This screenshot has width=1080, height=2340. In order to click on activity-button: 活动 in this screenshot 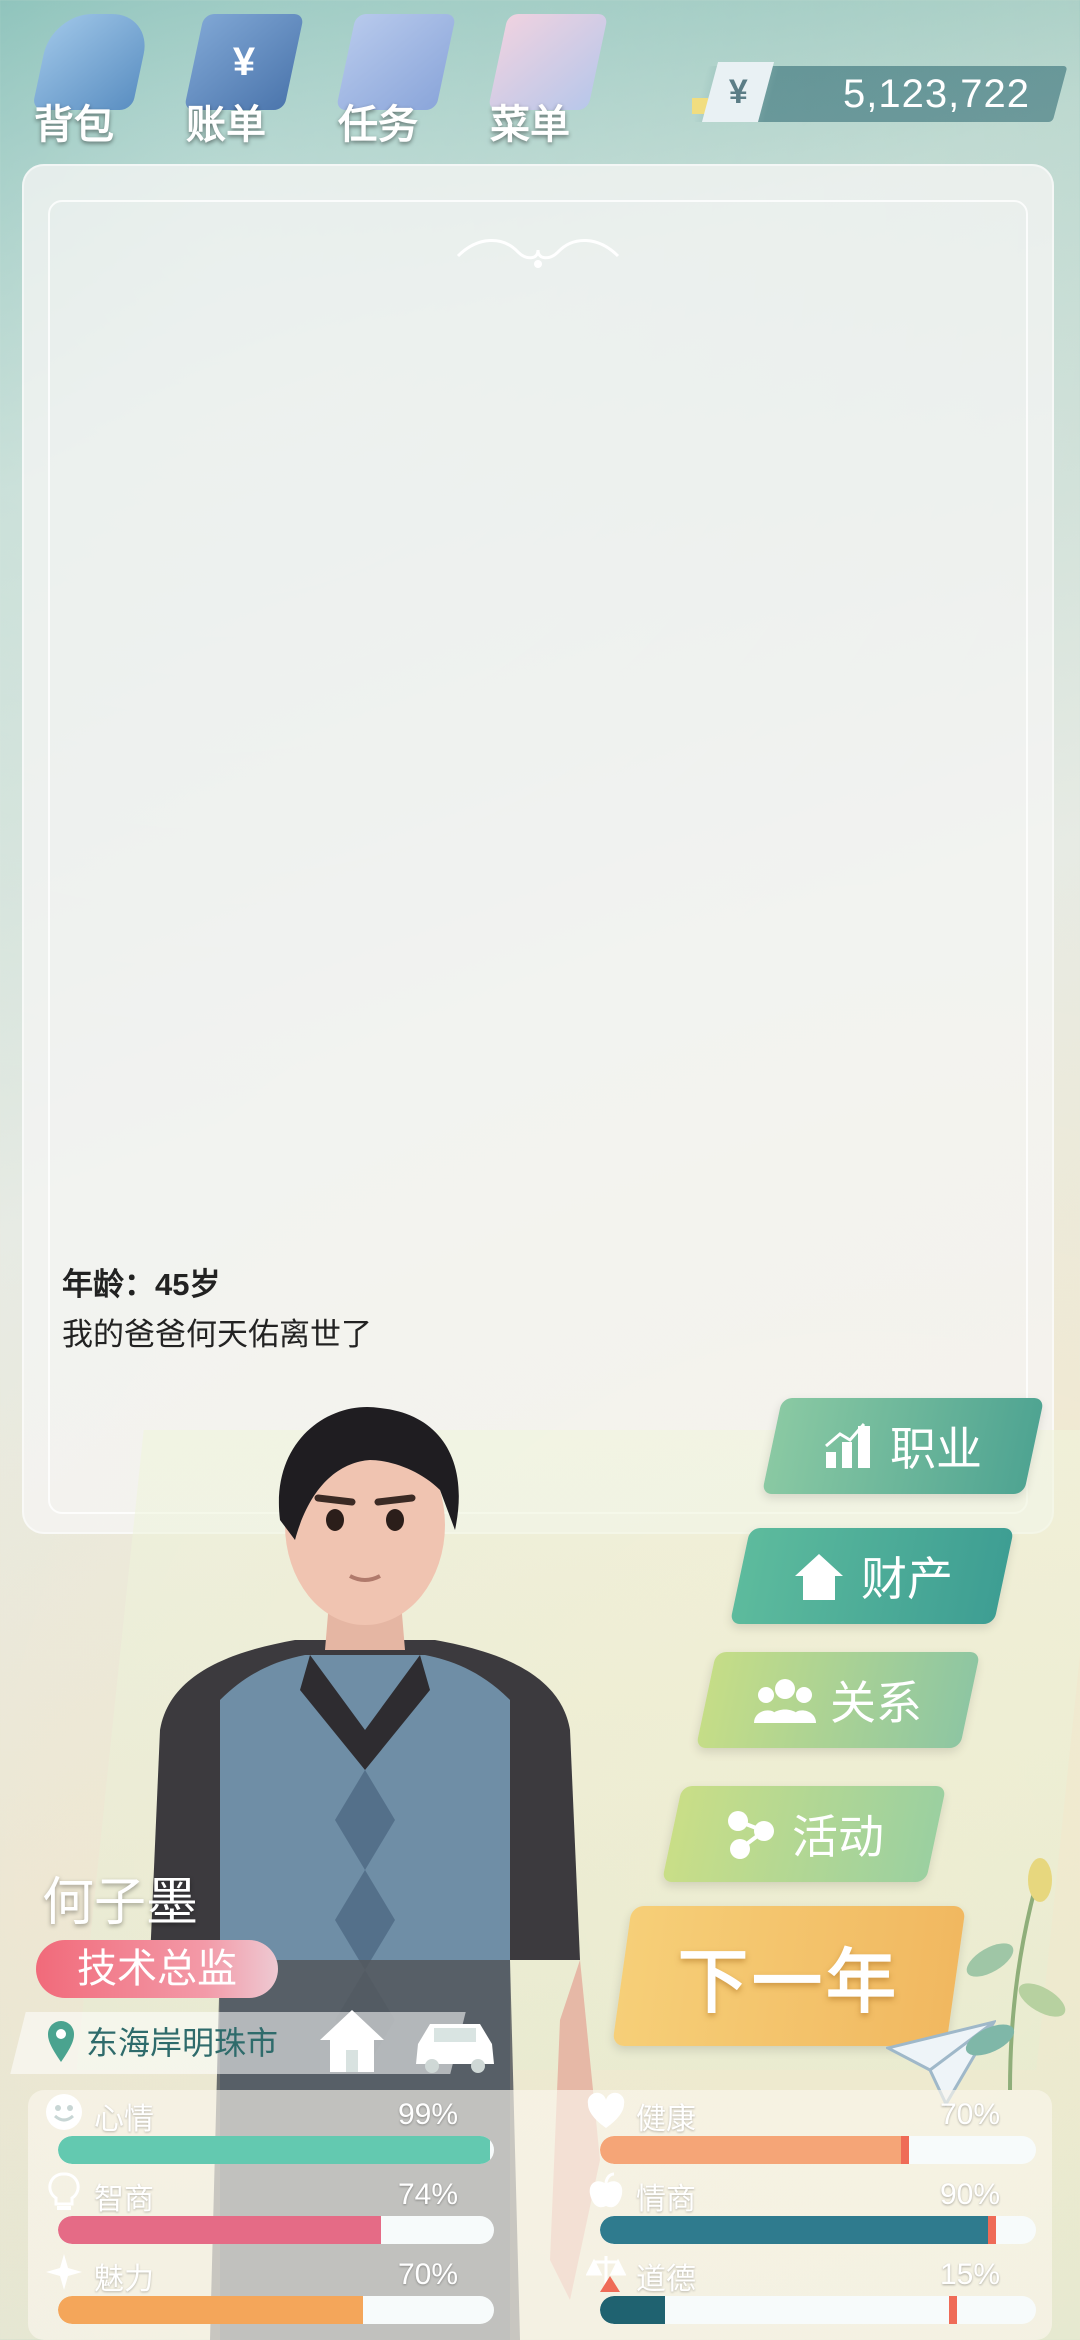, I will do `click(804, 1834)`.